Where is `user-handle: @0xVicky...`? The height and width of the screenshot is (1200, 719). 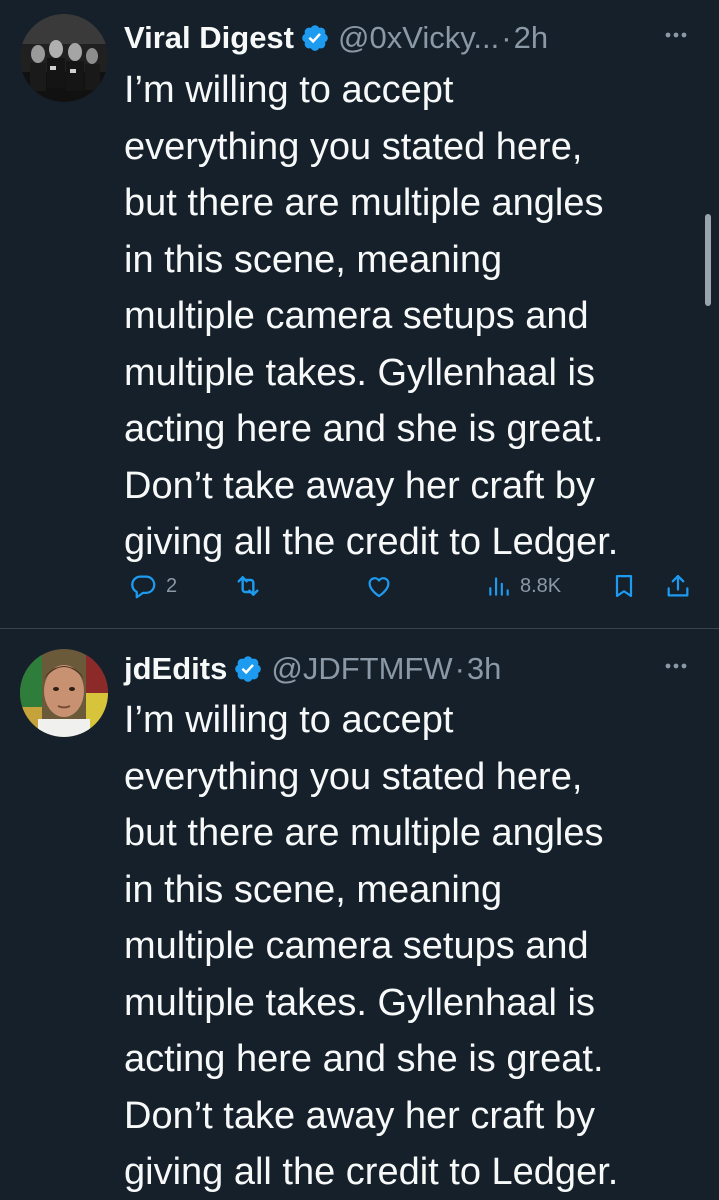
user-handle: @0xVicky... is located at coordinates (418, 38).